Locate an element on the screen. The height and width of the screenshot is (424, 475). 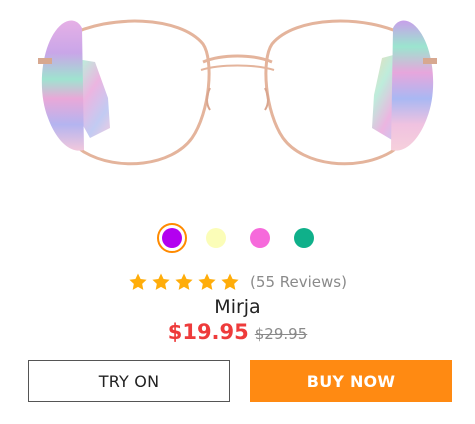
color-swatches is located at coordinates (237, 238).